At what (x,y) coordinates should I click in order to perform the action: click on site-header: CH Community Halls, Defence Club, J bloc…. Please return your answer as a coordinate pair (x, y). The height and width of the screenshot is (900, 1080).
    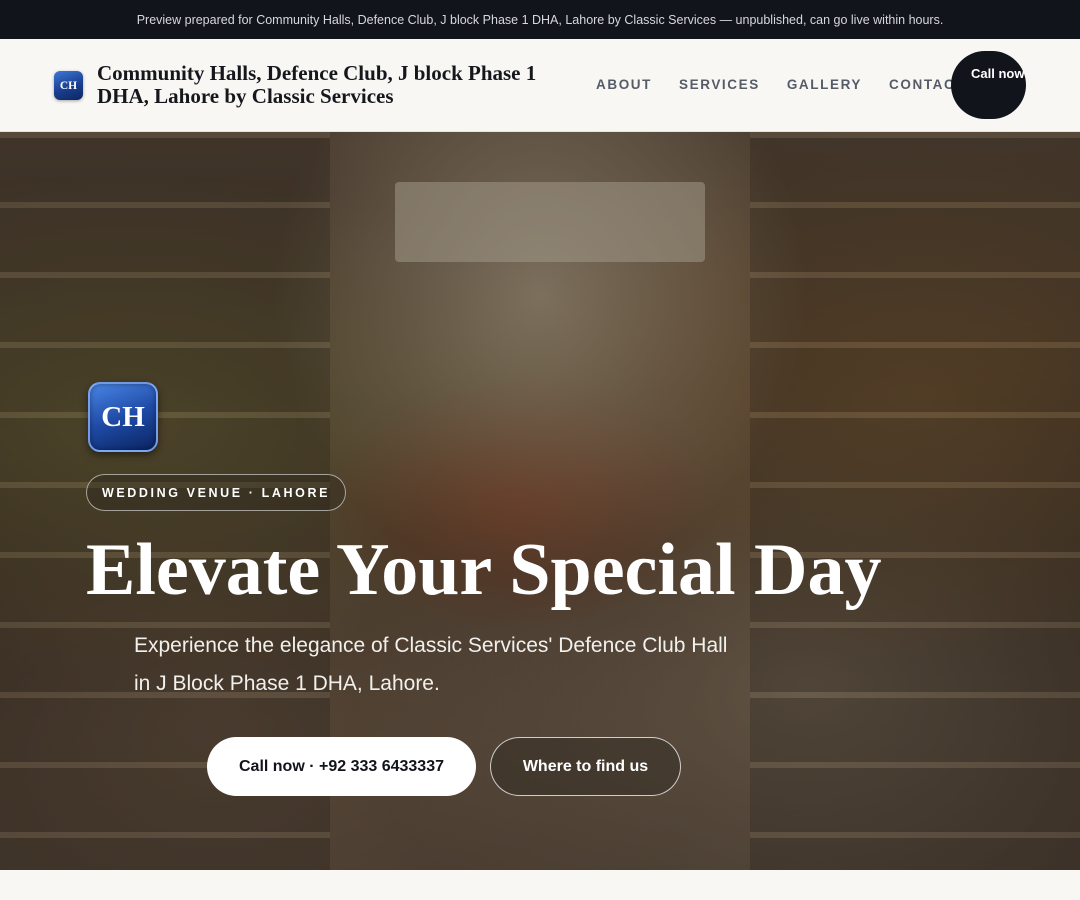
    Looking at the image, I should click on (540, 85).